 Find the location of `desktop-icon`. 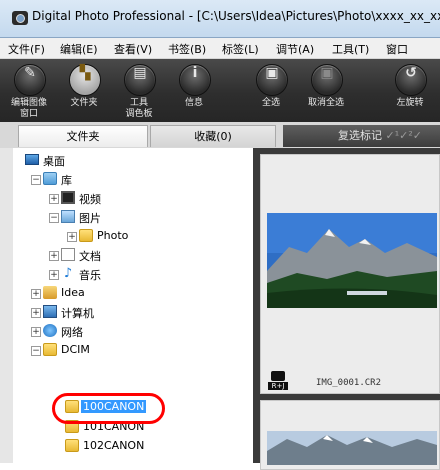

desktop-icon is located at coordinates (32, 159).